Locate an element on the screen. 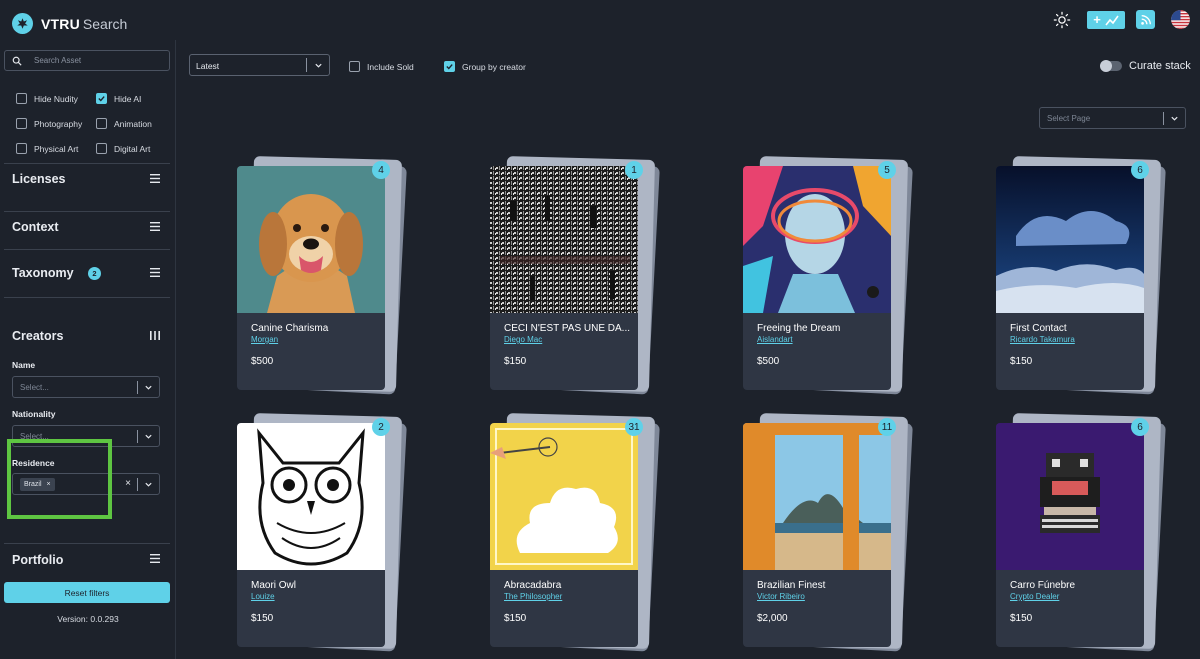 The image size is (1200, 659). add-collection-button: + is located at coordinates (1106, 19).